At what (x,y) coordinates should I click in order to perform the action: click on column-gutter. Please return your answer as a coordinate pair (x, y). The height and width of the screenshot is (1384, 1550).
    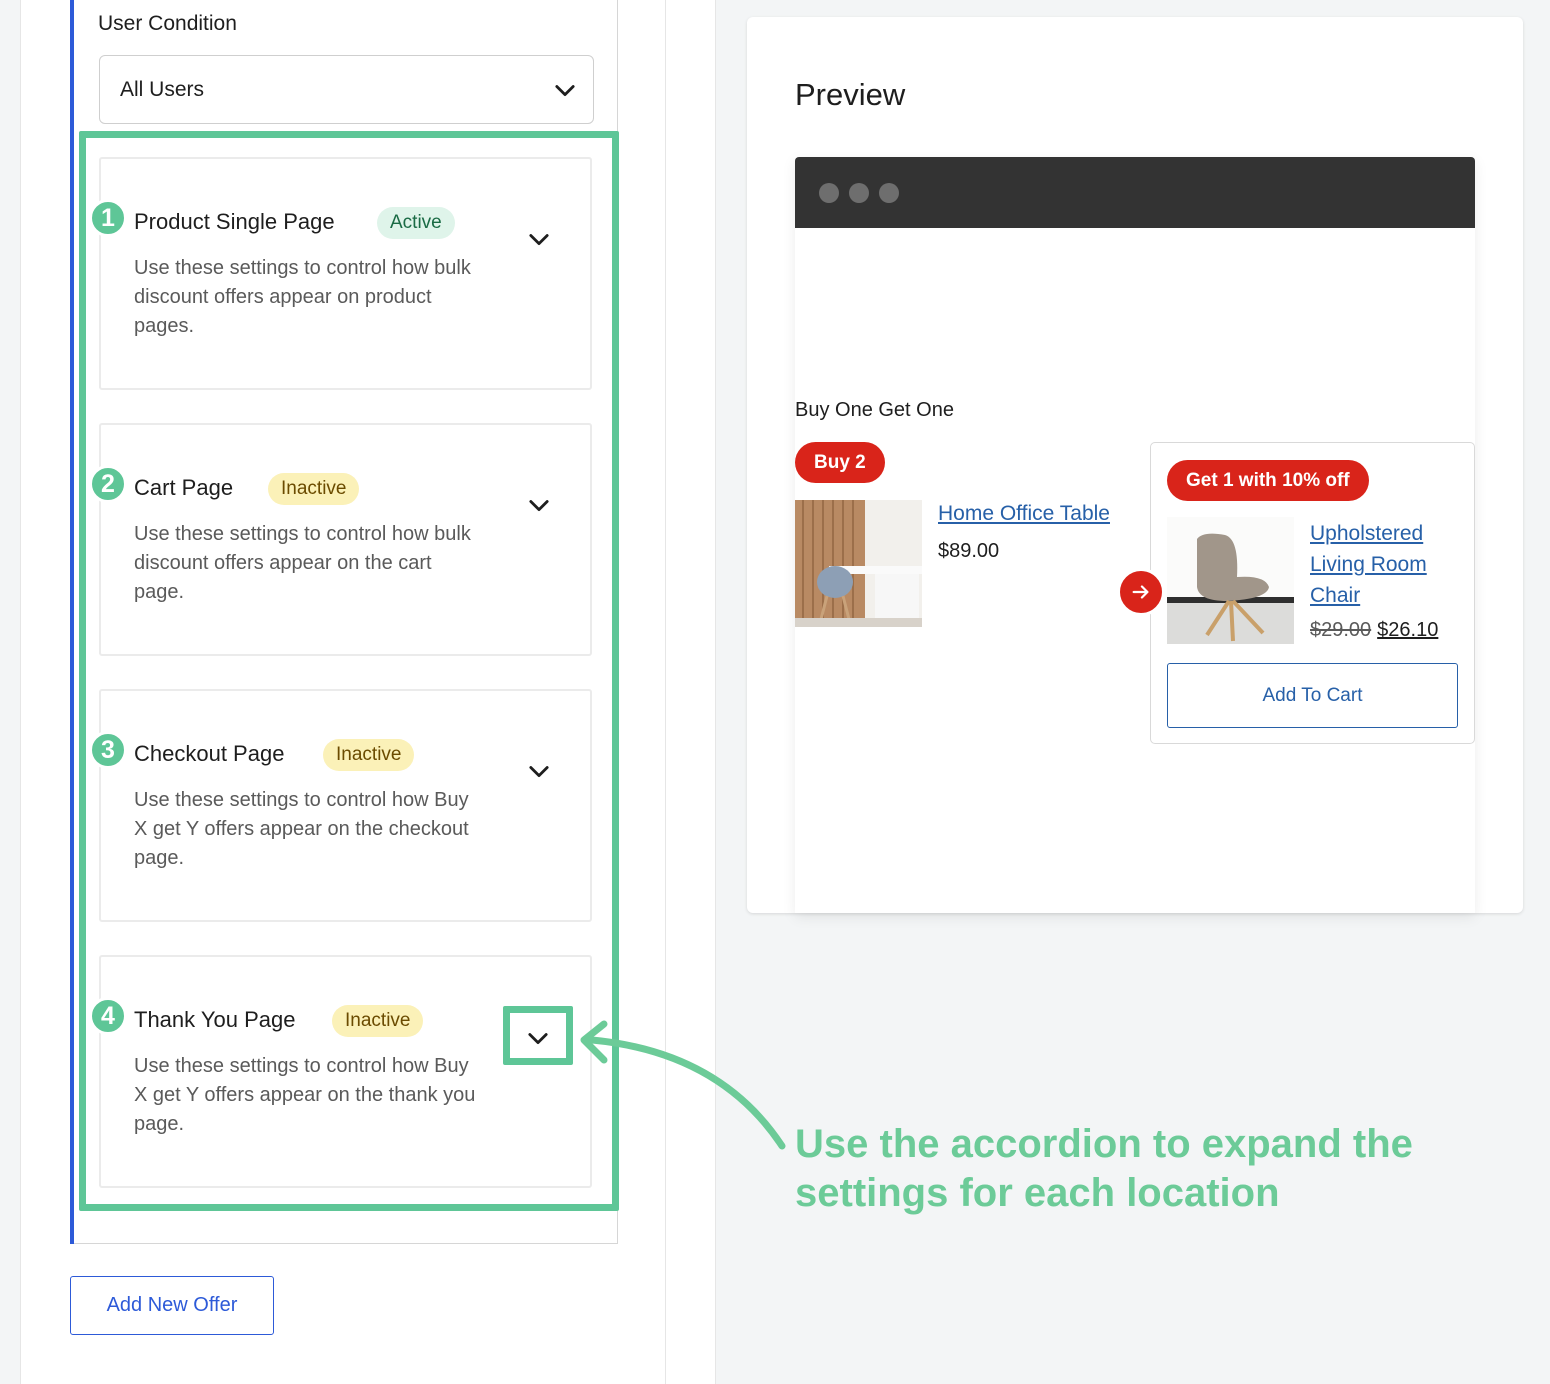
    Looking at the image, I should click on (691, 692).